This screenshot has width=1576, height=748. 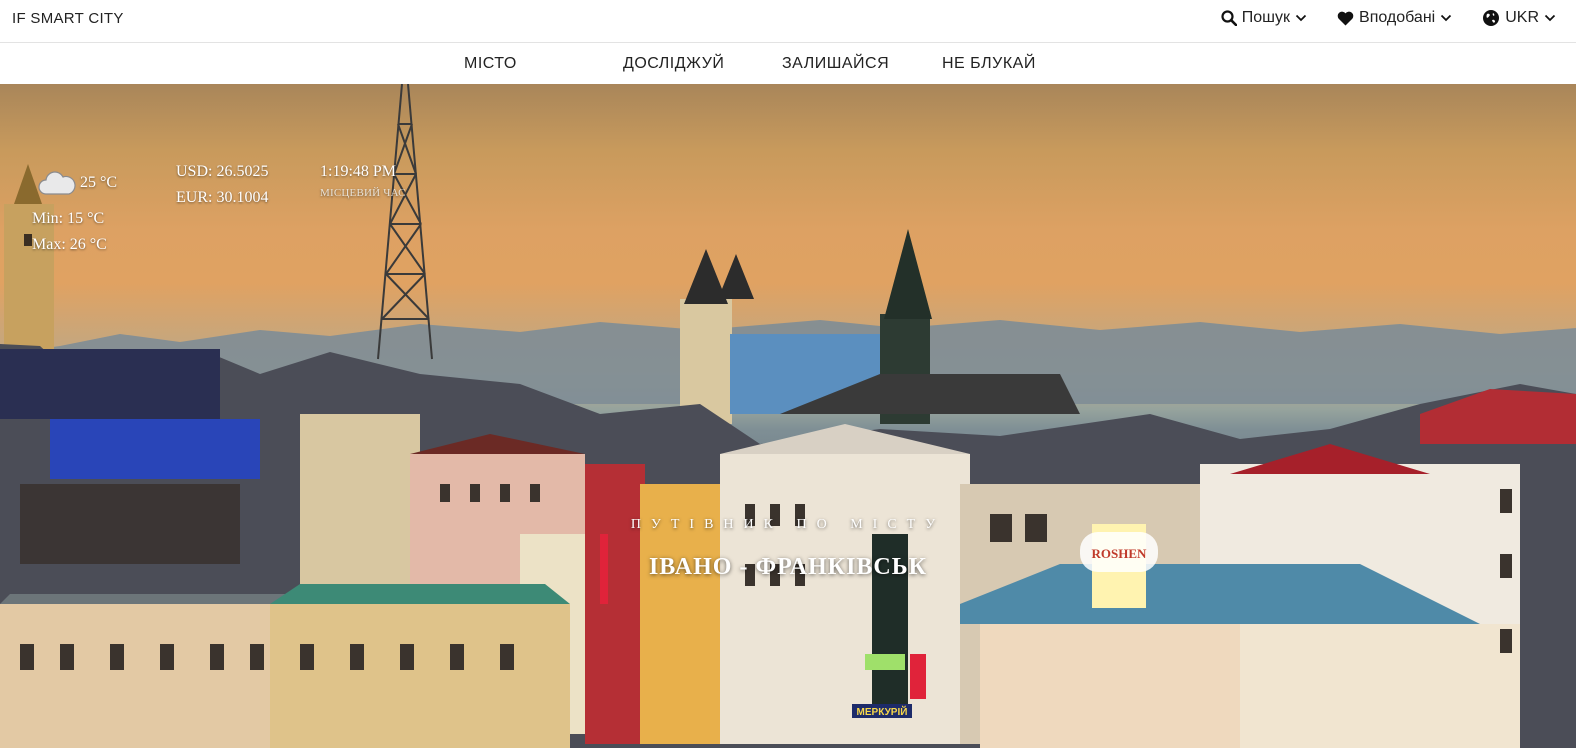 What do you see at coordinates (68, 18) in the screenshot?
I see `brand-logo-link: IF SMART CITY` at bounding box center [68, 18].